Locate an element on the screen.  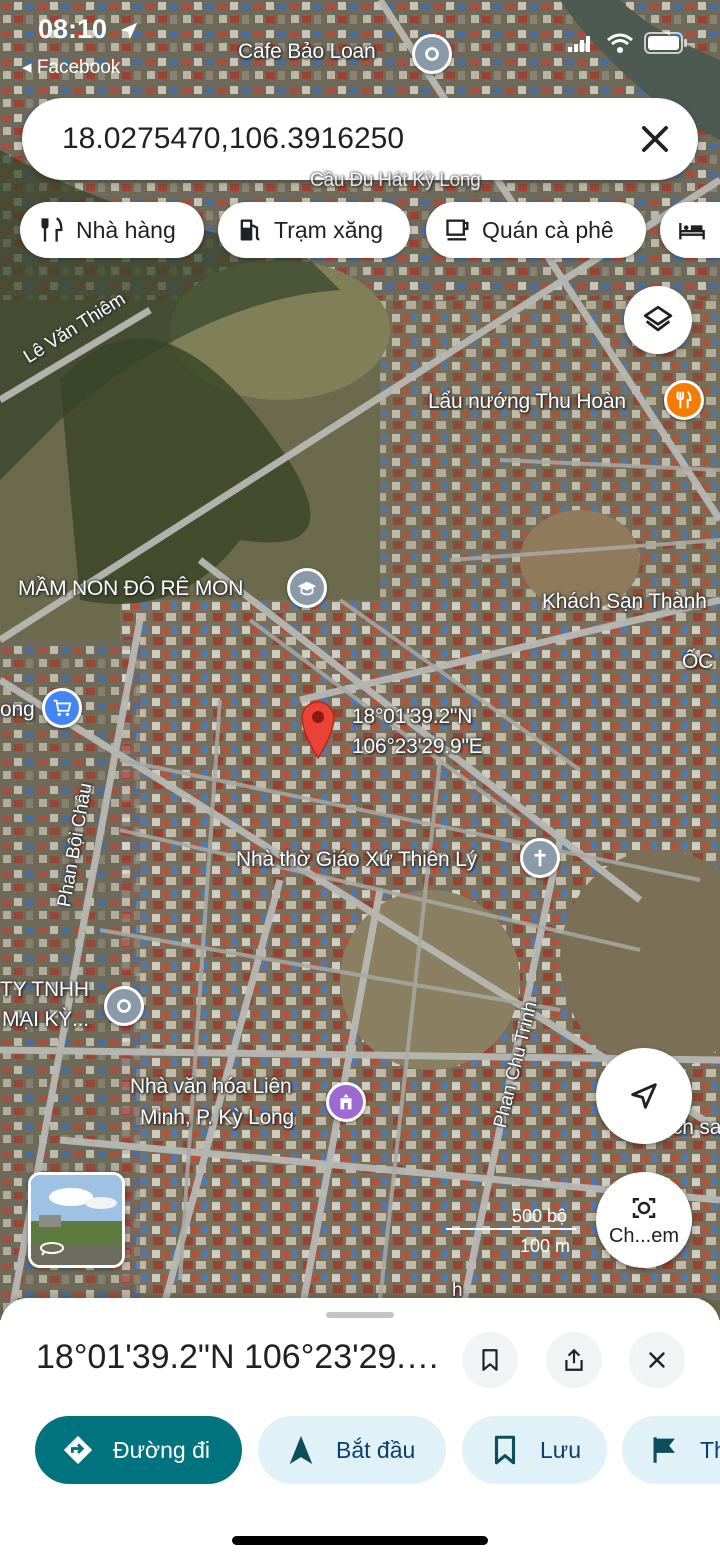
landmark-icon is located at coordinates (346, 1101).